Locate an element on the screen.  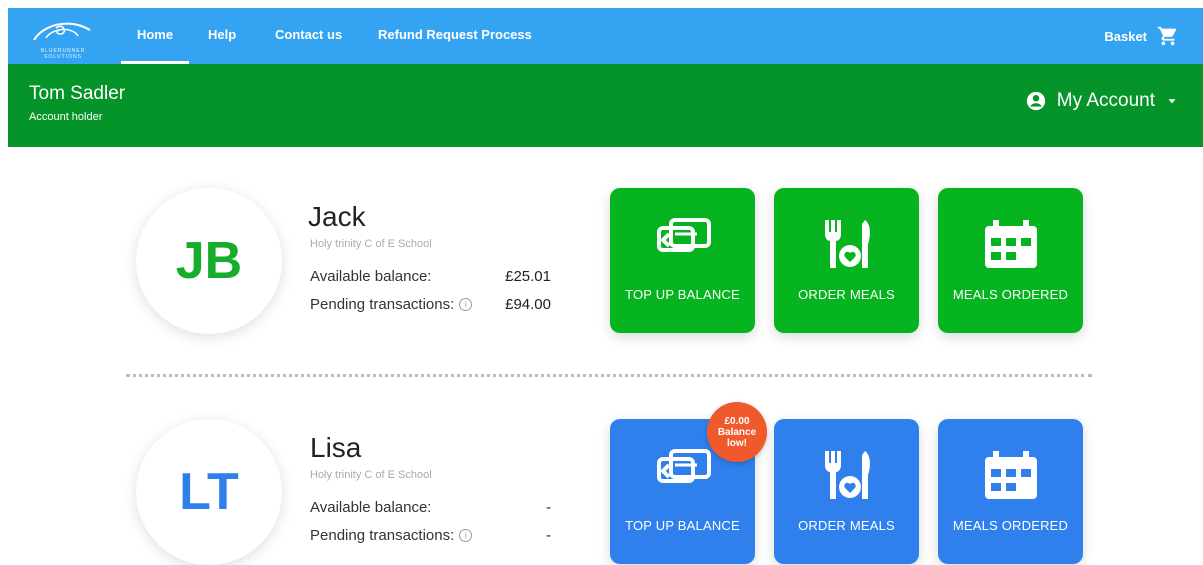
nav-home: Home is located at coordinates (155, 36).